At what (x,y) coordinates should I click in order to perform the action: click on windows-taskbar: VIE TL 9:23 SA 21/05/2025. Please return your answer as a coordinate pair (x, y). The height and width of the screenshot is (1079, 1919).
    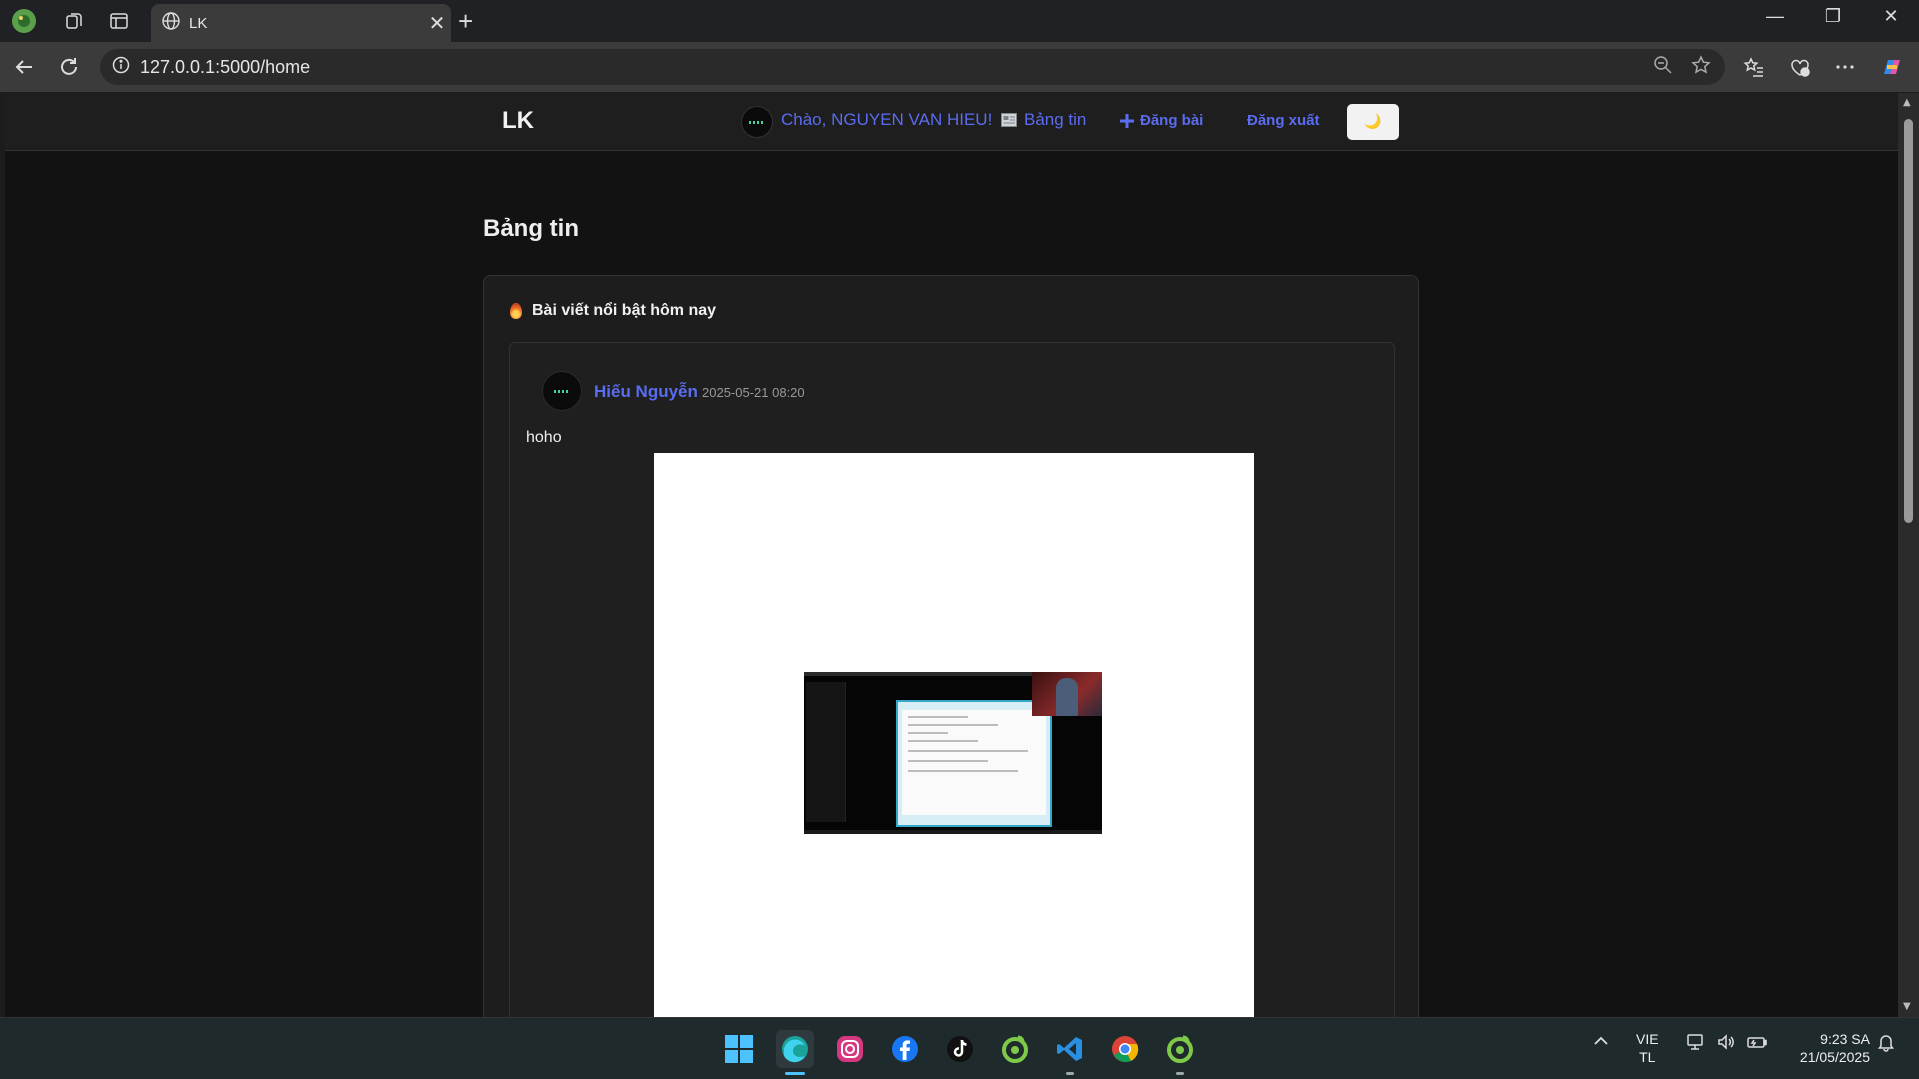
    Looking at the image, I should click on (959, 1048).